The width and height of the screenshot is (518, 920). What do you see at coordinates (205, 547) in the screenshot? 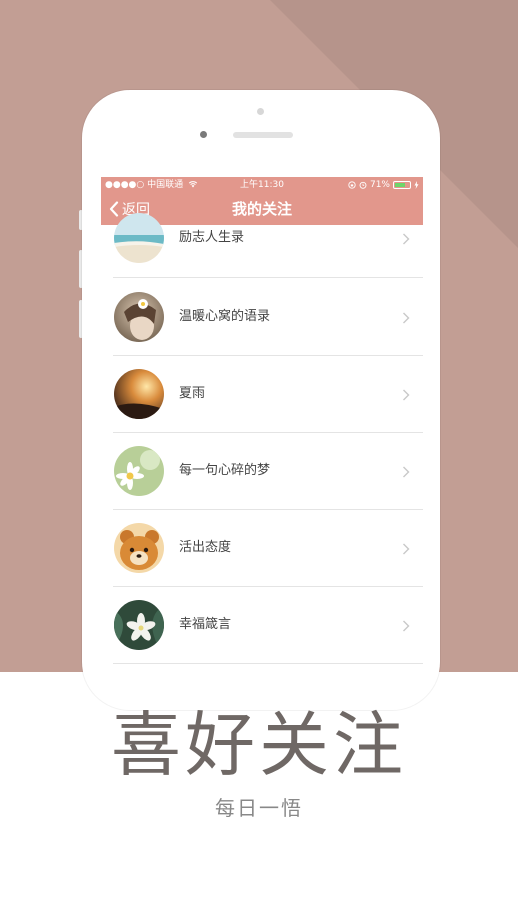
I see `list-item-label: 活出态度` at bounding box center [205, 547].